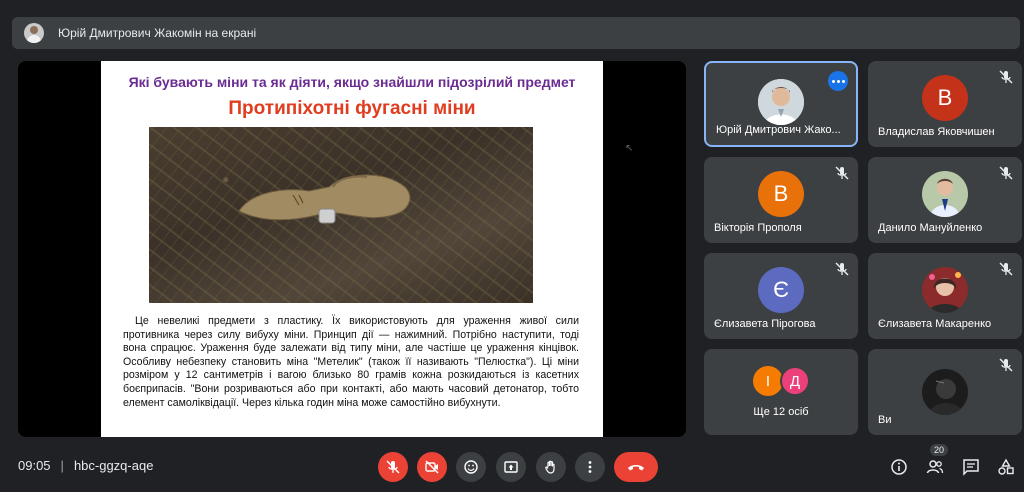  I want to click on people-count-badge: 20, so click(939, 450).